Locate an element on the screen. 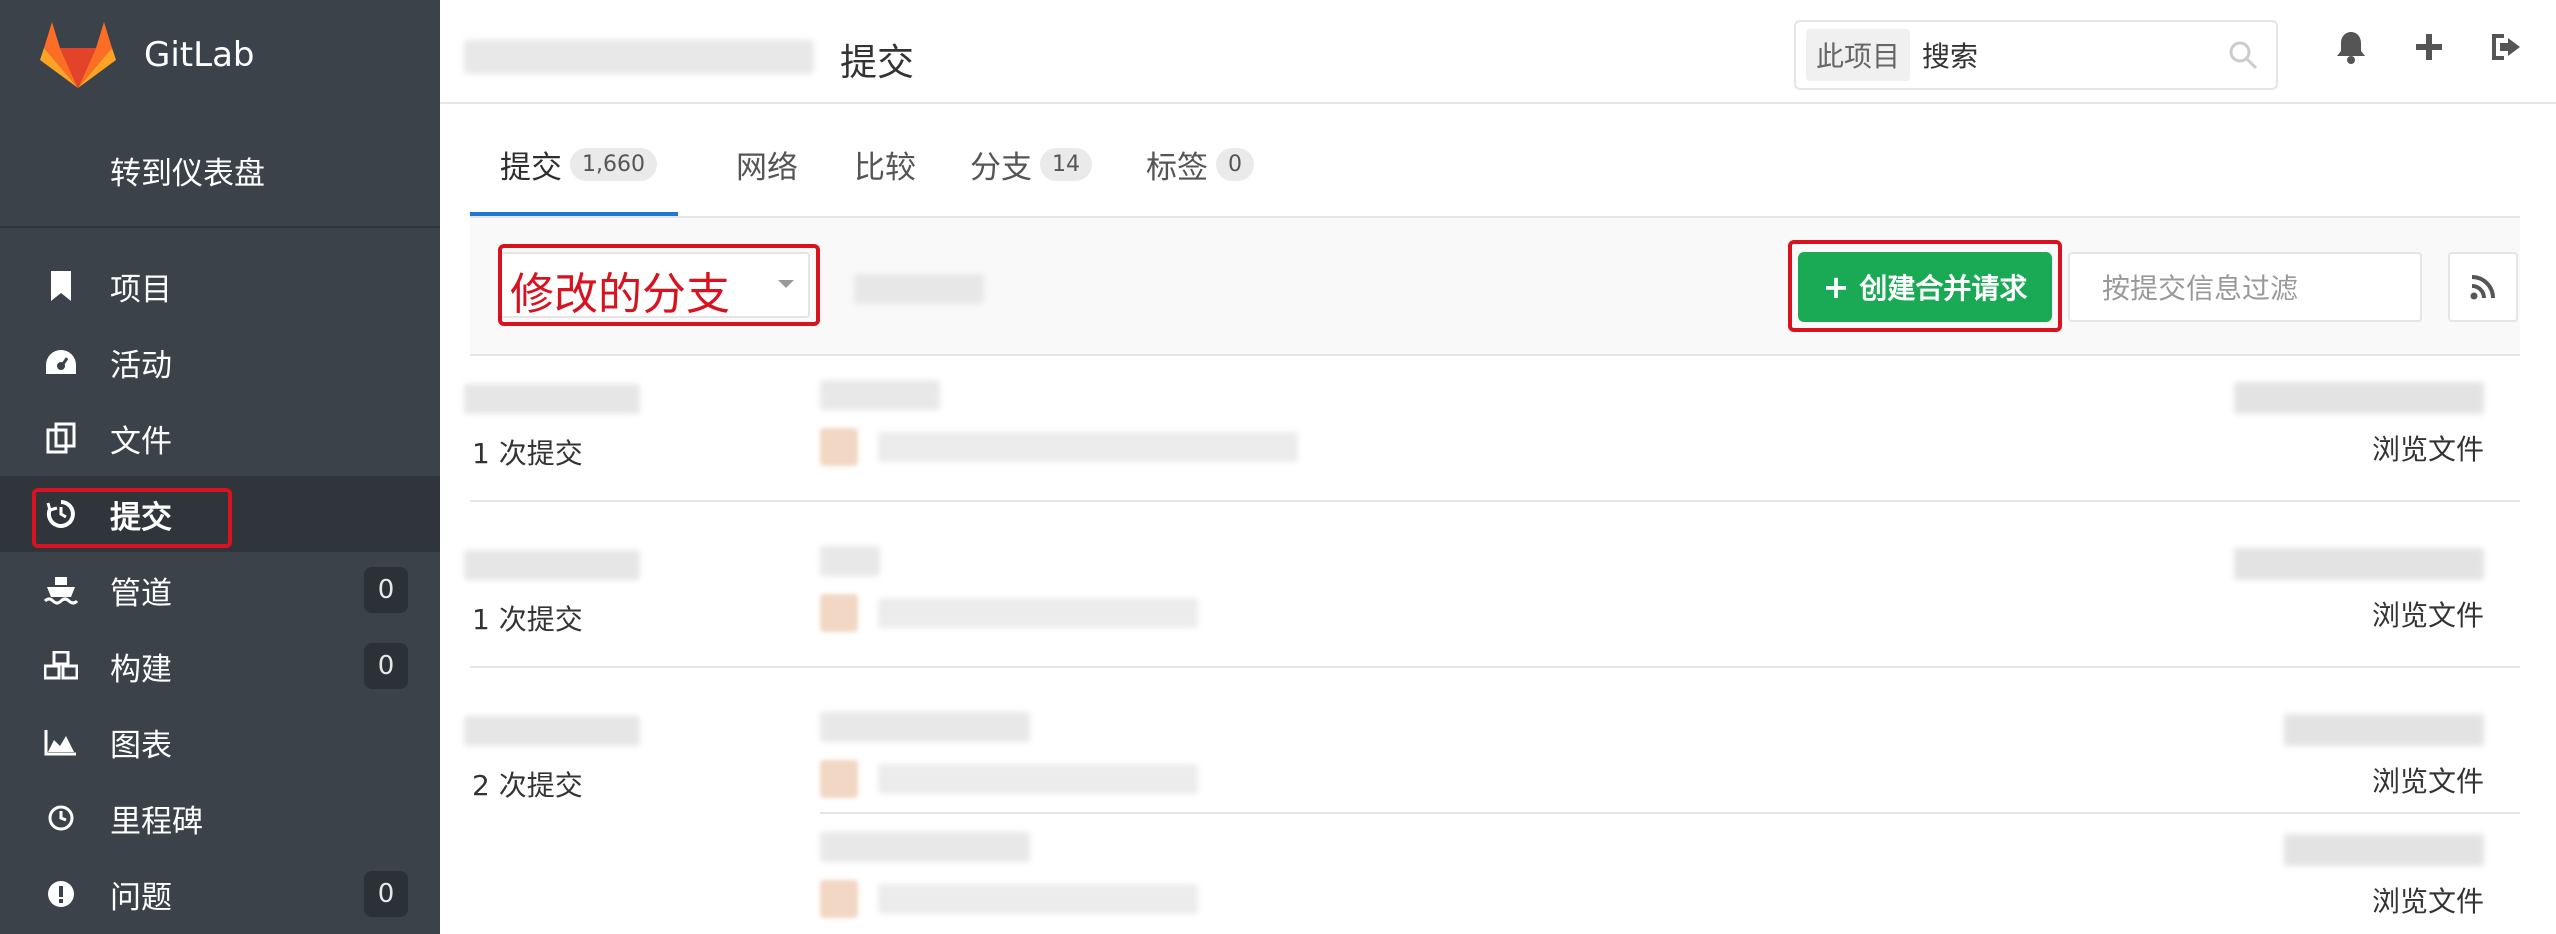 The width and height of the screenshot is (2556, 934). search-scope-label: 此项目 is located at coordinates (1858, 55).